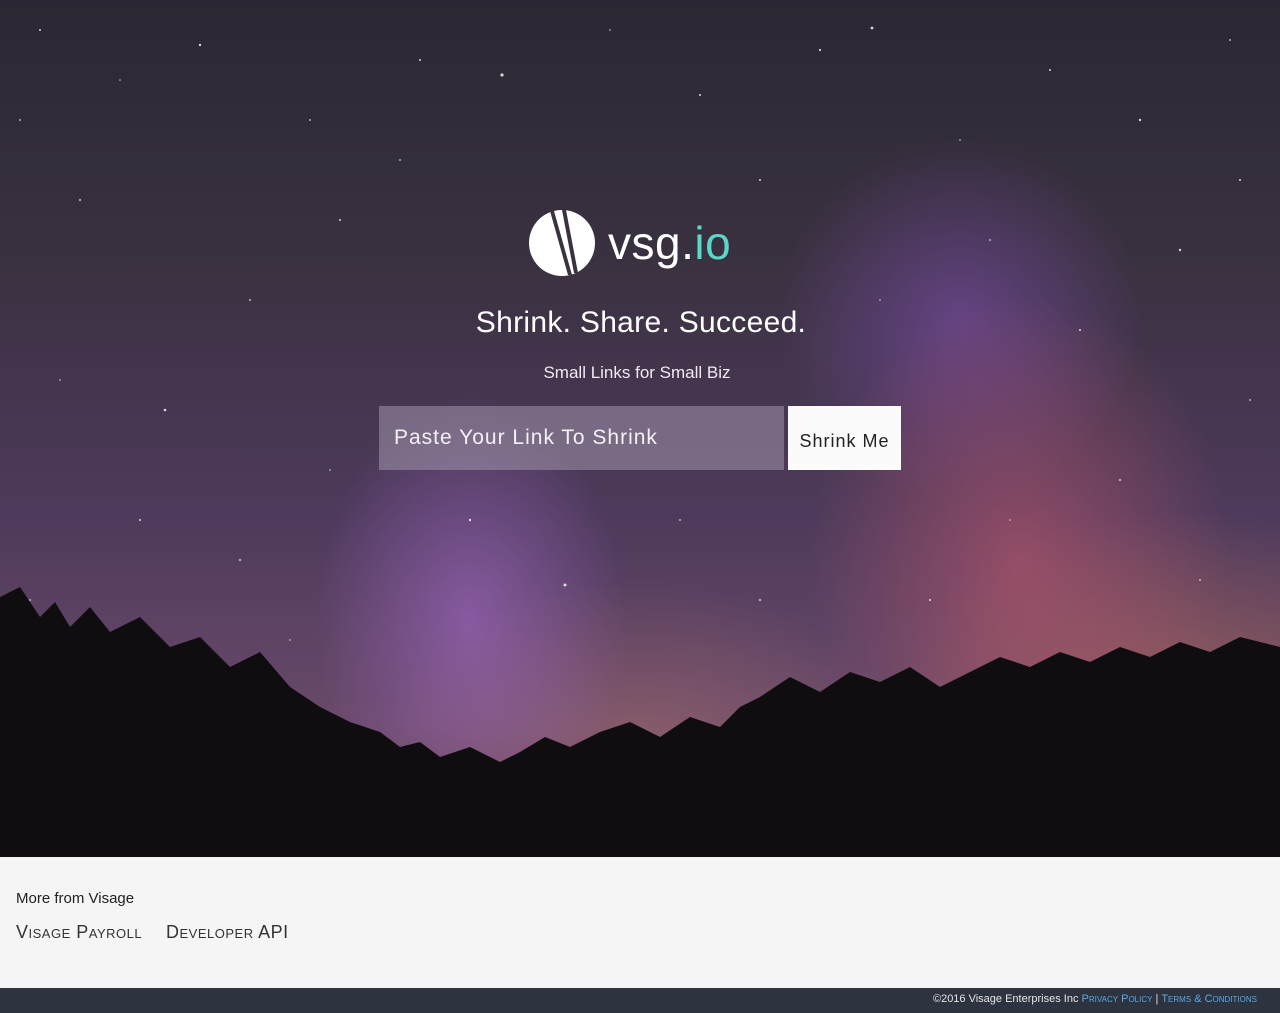 Image resolution: width=1280 pixels, height=1013 pixels. What do you see at coordinates (75, 898) in the screenshot?
I see `section-title: More from Visage` at bounding box center [75, 898].